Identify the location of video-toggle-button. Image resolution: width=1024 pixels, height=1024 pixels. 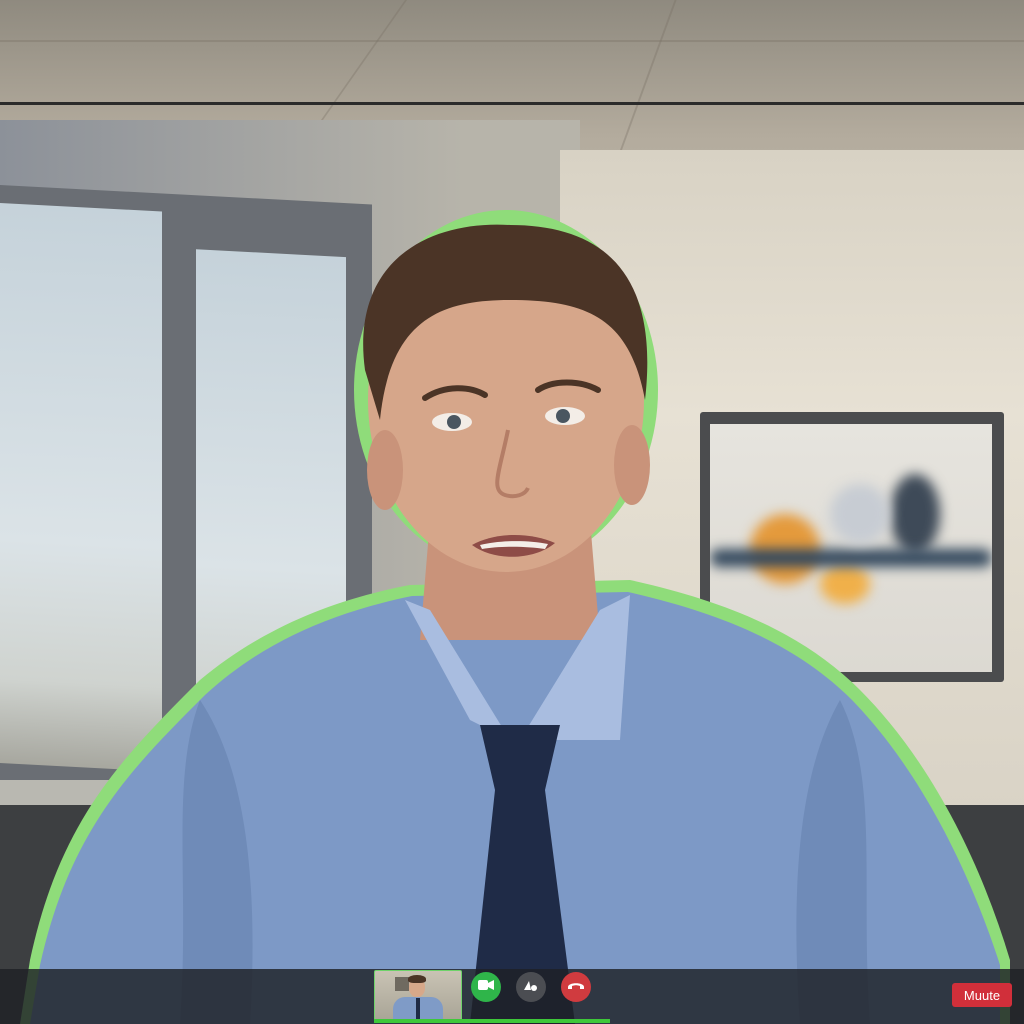
(486, 987).